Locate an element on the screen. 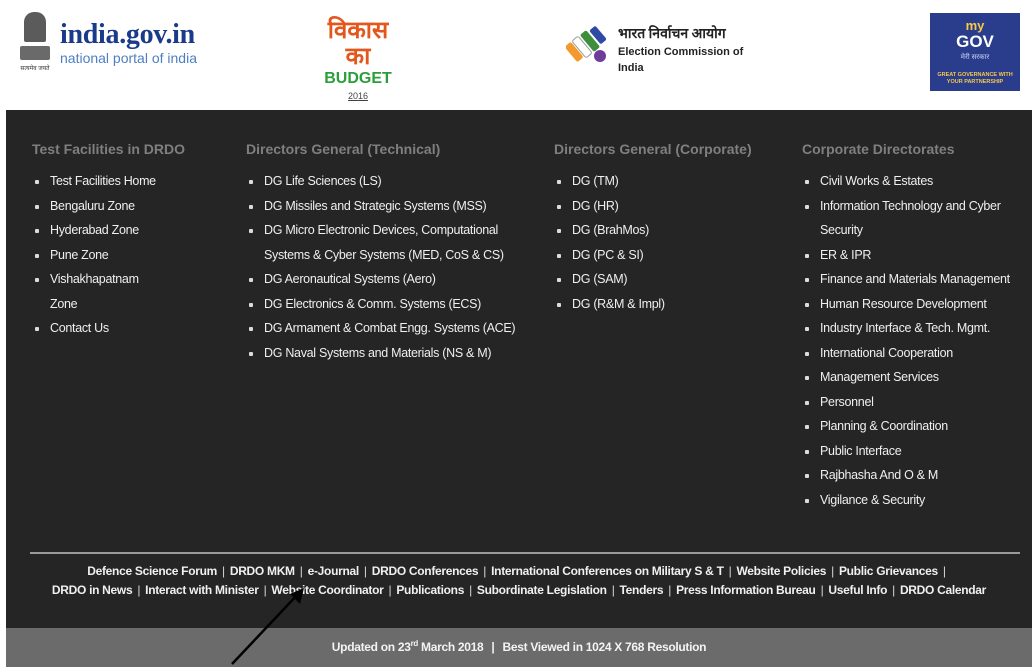 This screenshot has height=667, width=1032. dg-sam-link: DG (SAM) is located at coordinates (674, 279).